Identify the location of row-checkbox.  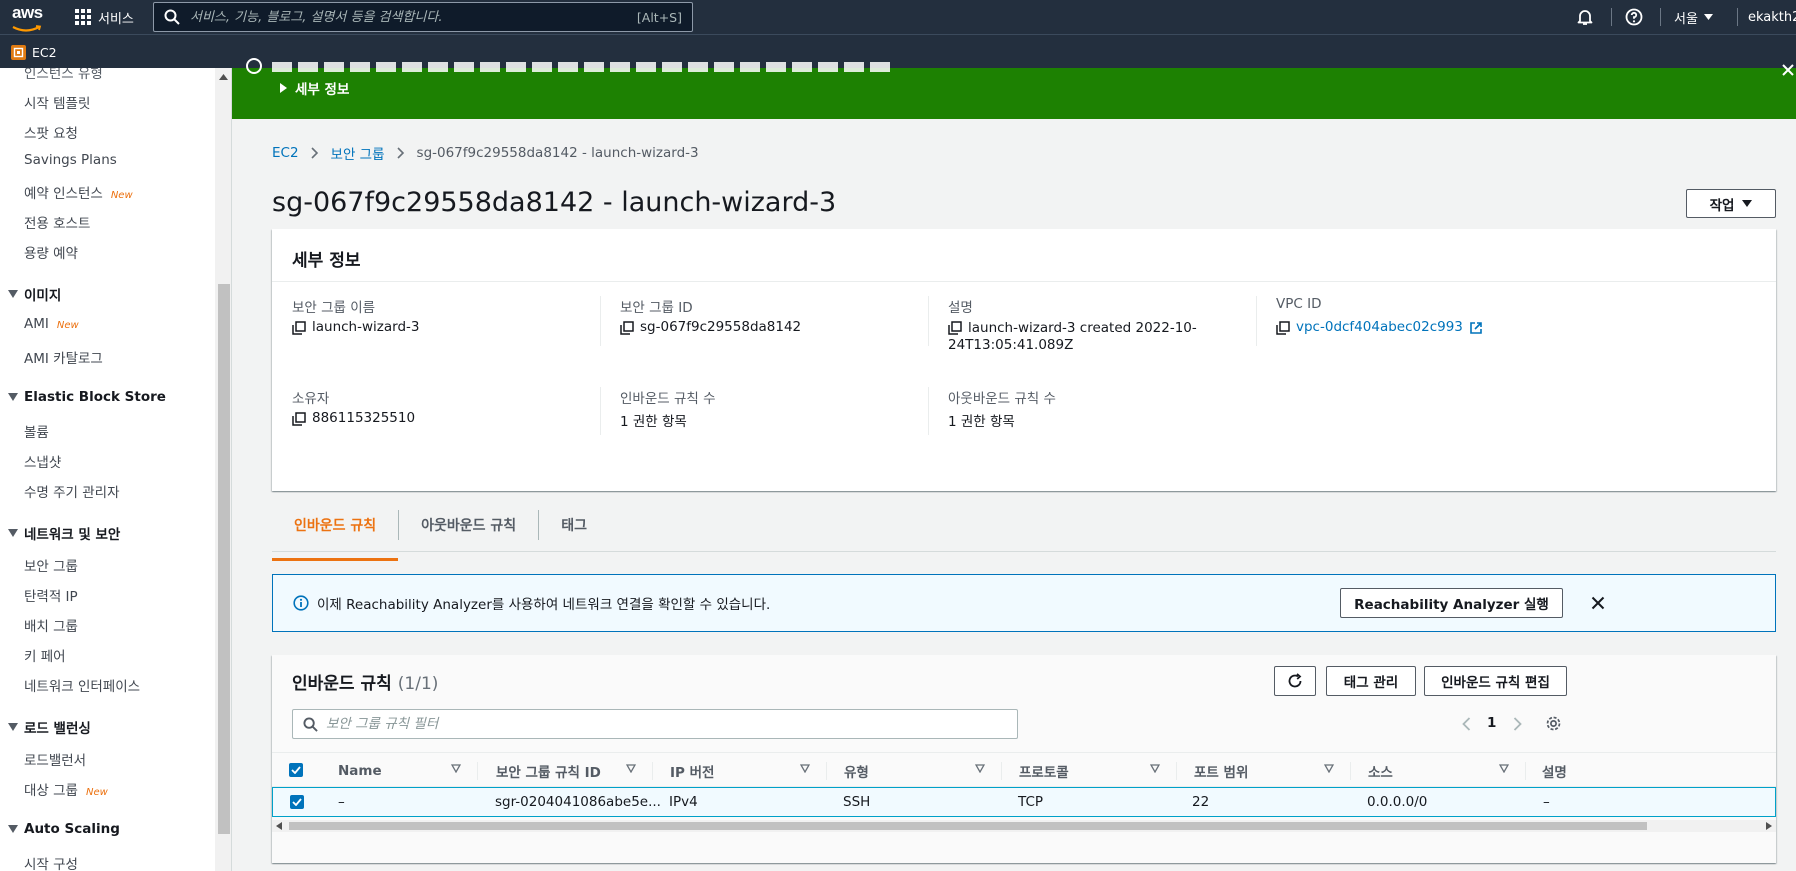
(297, 802).